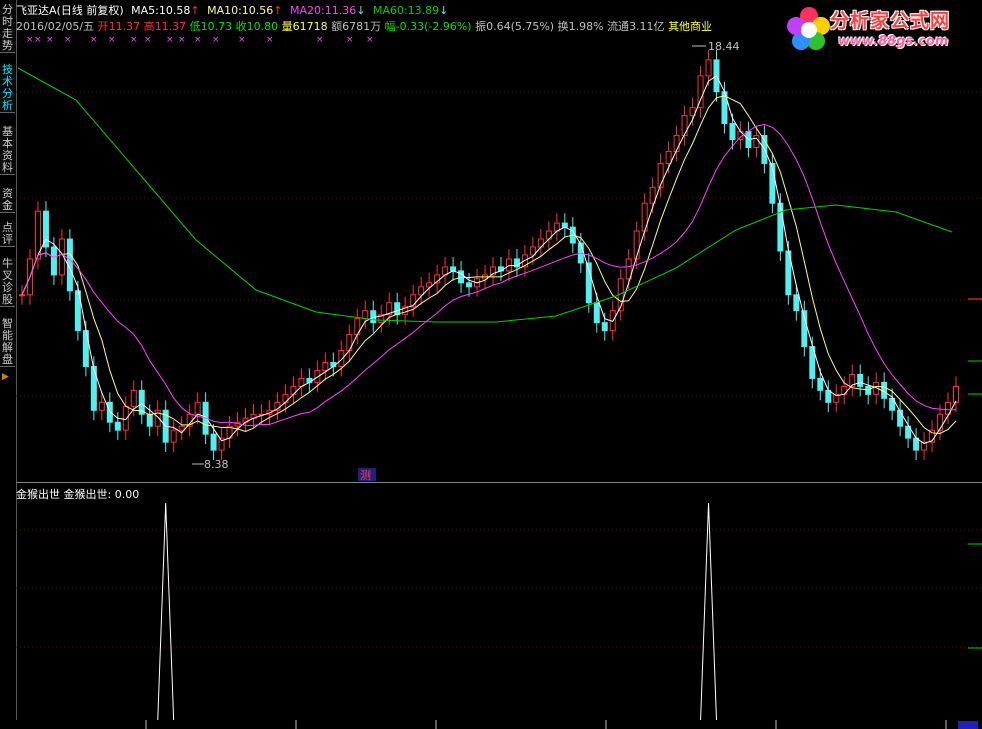 This screenshot has height=729, width=982. What do you see at coordinates (7, 150) in the screenshot?
I see `side-tab-2: 基本资料` at bounding box center [7, 150].